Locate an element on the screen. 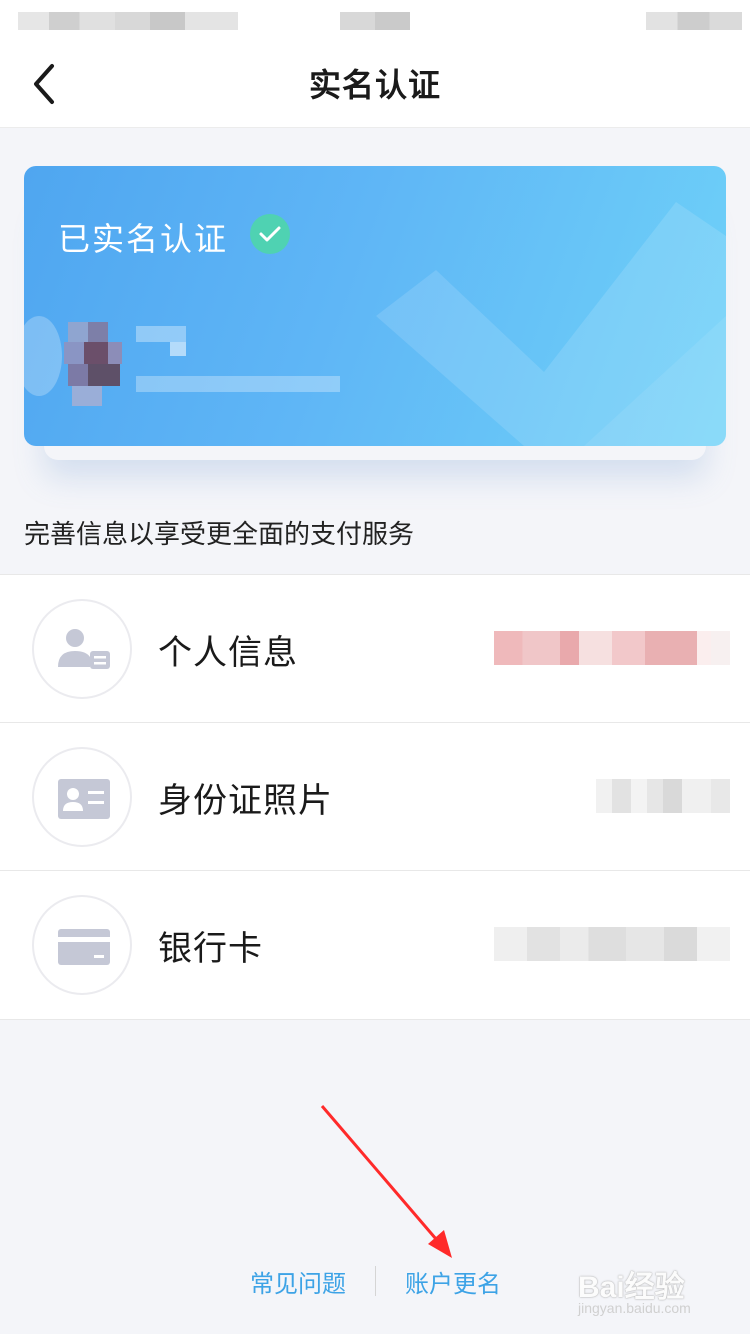 The height and width of the screenshot is (1334, 750). bank-card-icon is located at coordinates (84, 947).